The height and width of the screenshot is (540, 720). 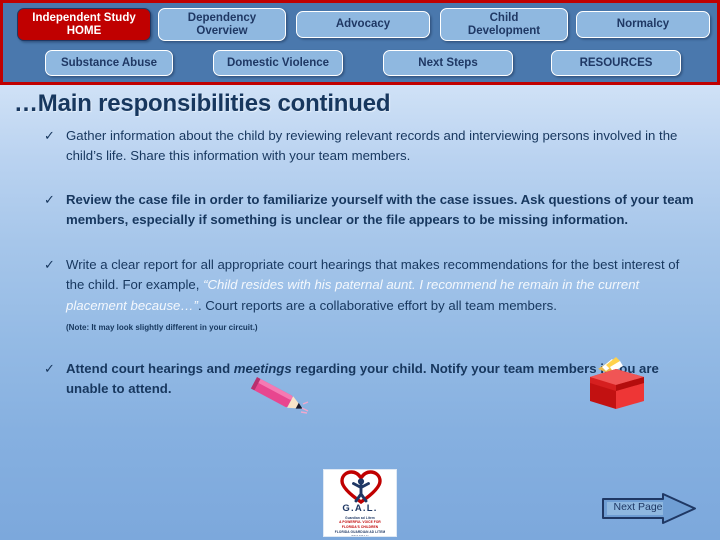 I want to click on bullet-attend-hearings-part1: Attend court hearings and, so click(x=150, y=368).